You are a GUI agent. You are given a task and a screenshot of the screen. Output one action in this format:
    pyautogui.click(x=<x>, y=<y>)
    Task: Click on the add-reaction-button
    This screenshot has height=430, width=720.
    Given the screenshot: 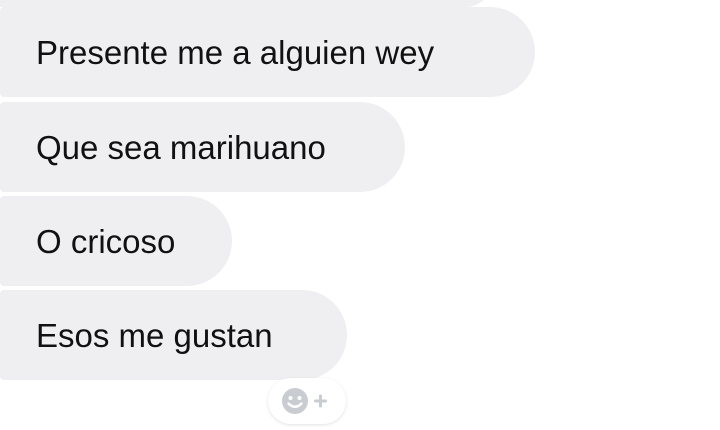 What is the action you would take?
    pyautogui.click(x=307, y=401)
    